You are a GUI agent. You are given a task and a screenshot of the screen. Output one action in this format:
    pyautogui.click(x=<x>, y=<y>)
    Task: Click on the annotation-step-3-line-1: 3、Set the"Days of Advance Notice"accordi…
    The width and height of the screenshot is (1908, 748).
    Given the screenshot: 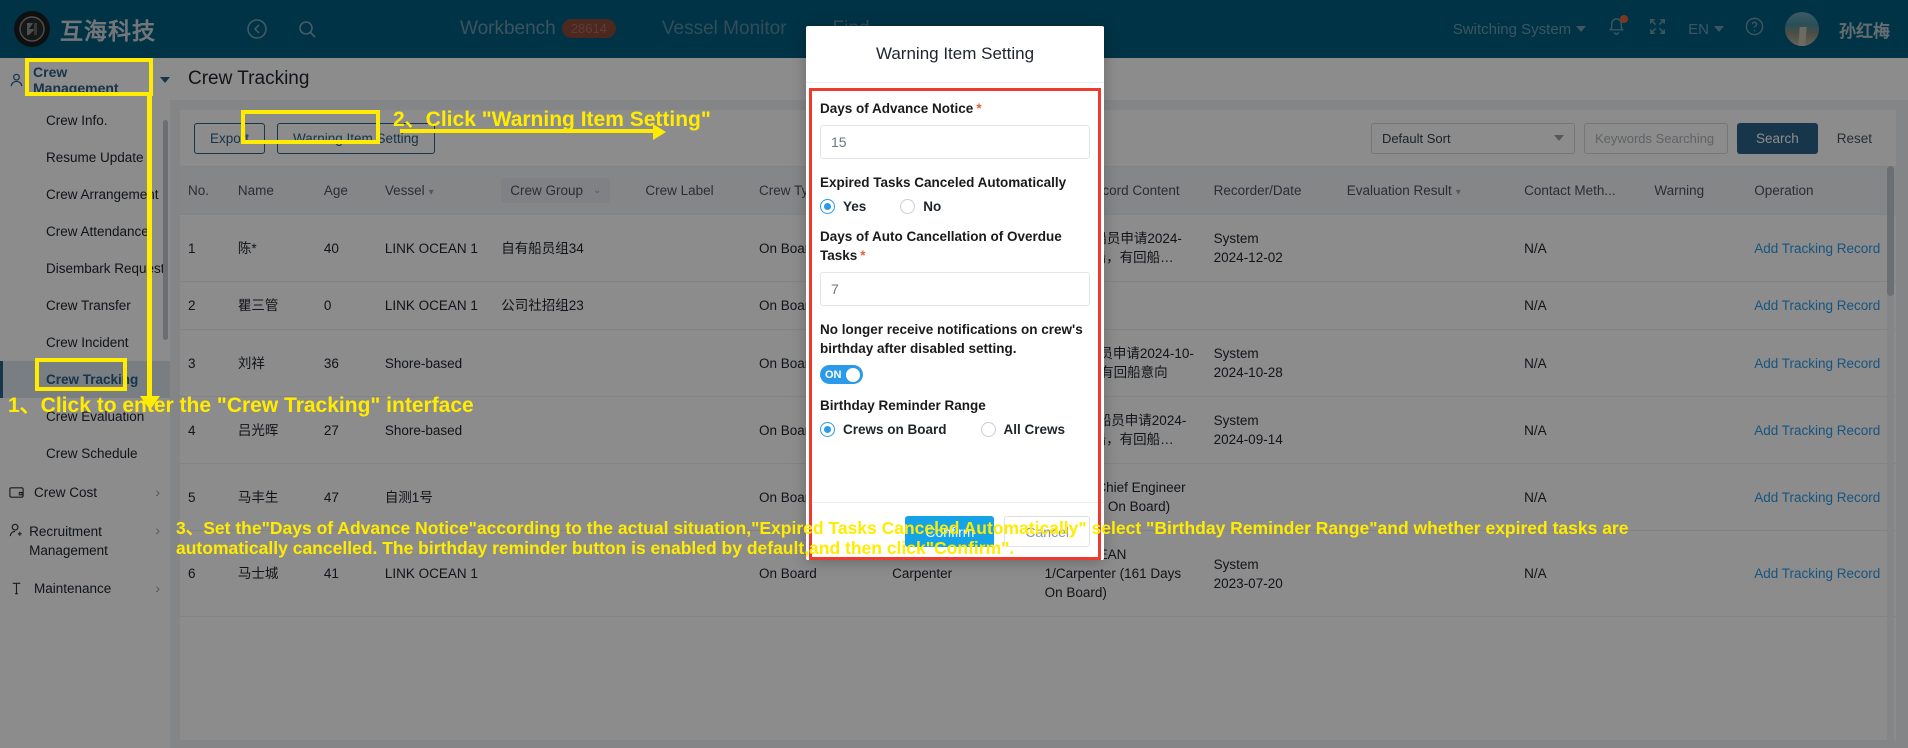 What is the action you would take?
    pyautogui.click(x=902, y=528)
    